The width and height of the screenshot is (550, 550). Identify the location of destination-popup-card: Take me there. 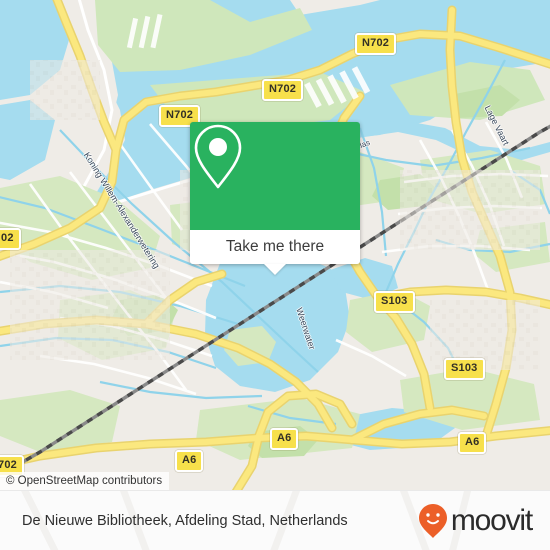
(275, 198).